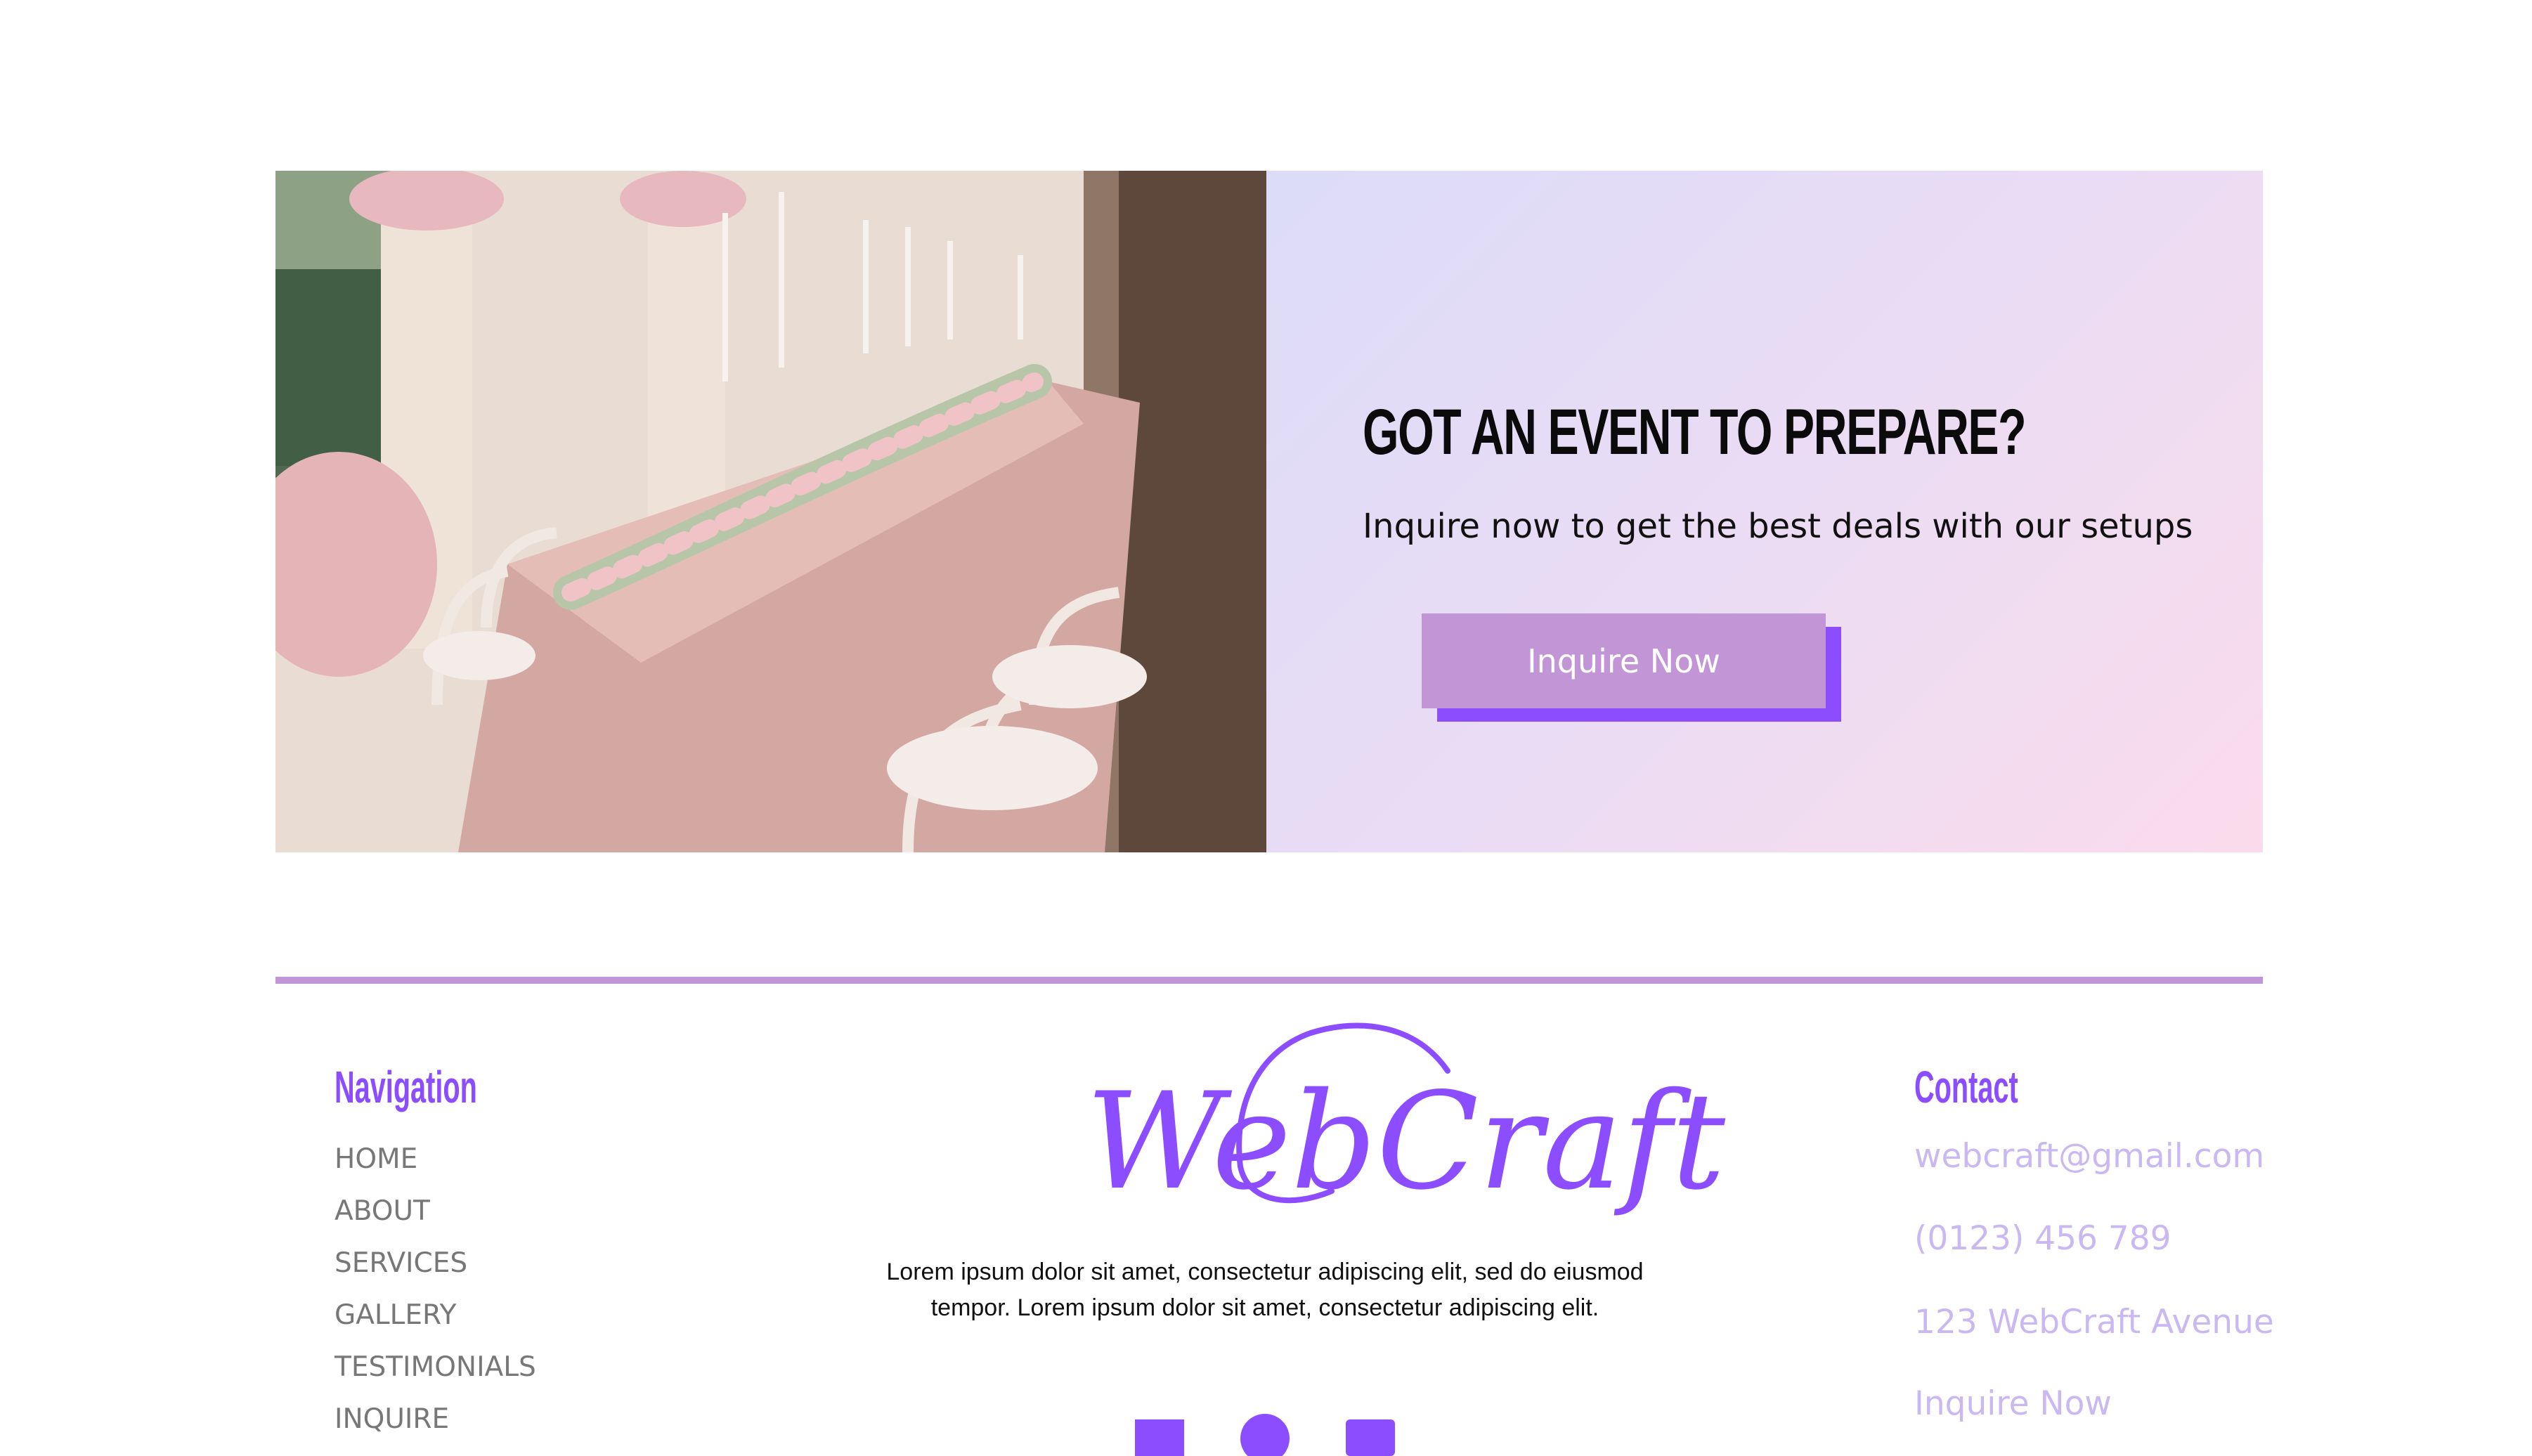 The width and height of the screenshot is (2532, 1456). What do you see at coordinates (1695, 432) in the screenshot?
I see `cta-title: GOT AN EVENT TO PREPARE?` at bounding box center [1695, 432].